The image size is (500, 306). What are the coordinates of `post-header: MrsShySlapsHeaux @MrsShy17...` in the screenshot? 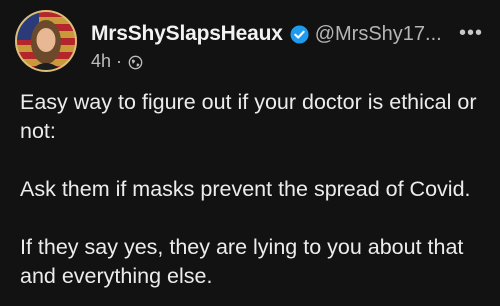 It's located at (266, 34).